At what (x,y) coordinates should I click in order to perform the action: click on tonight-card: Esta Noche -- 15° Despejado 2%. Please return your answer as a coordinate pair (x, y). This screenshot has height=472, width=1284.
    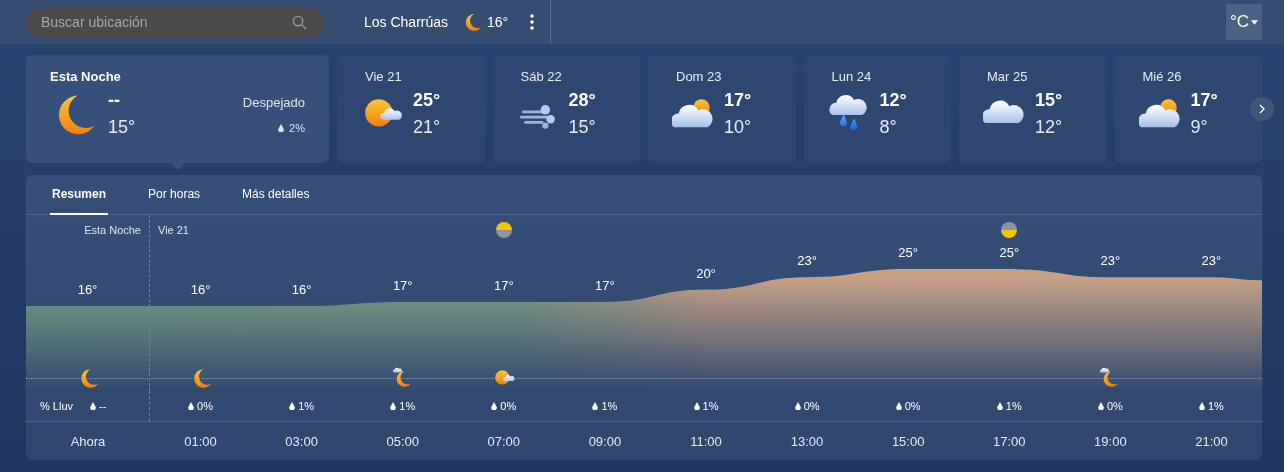
    Looking at the image, I should click on (177, 109).